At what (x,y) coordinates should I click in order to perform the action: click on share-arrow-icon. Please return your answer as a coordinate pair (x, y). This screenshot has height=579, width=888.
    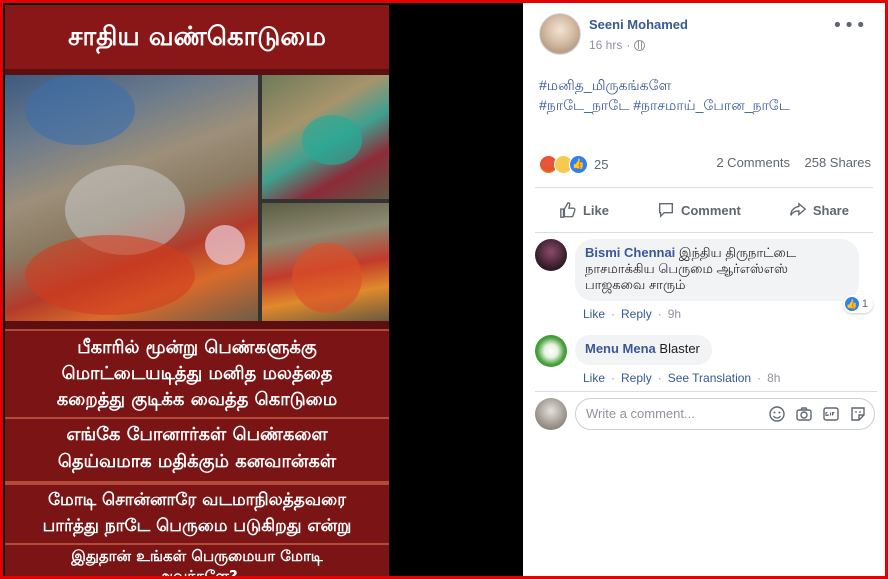
    Looking at the image, I should click on (798, 209).